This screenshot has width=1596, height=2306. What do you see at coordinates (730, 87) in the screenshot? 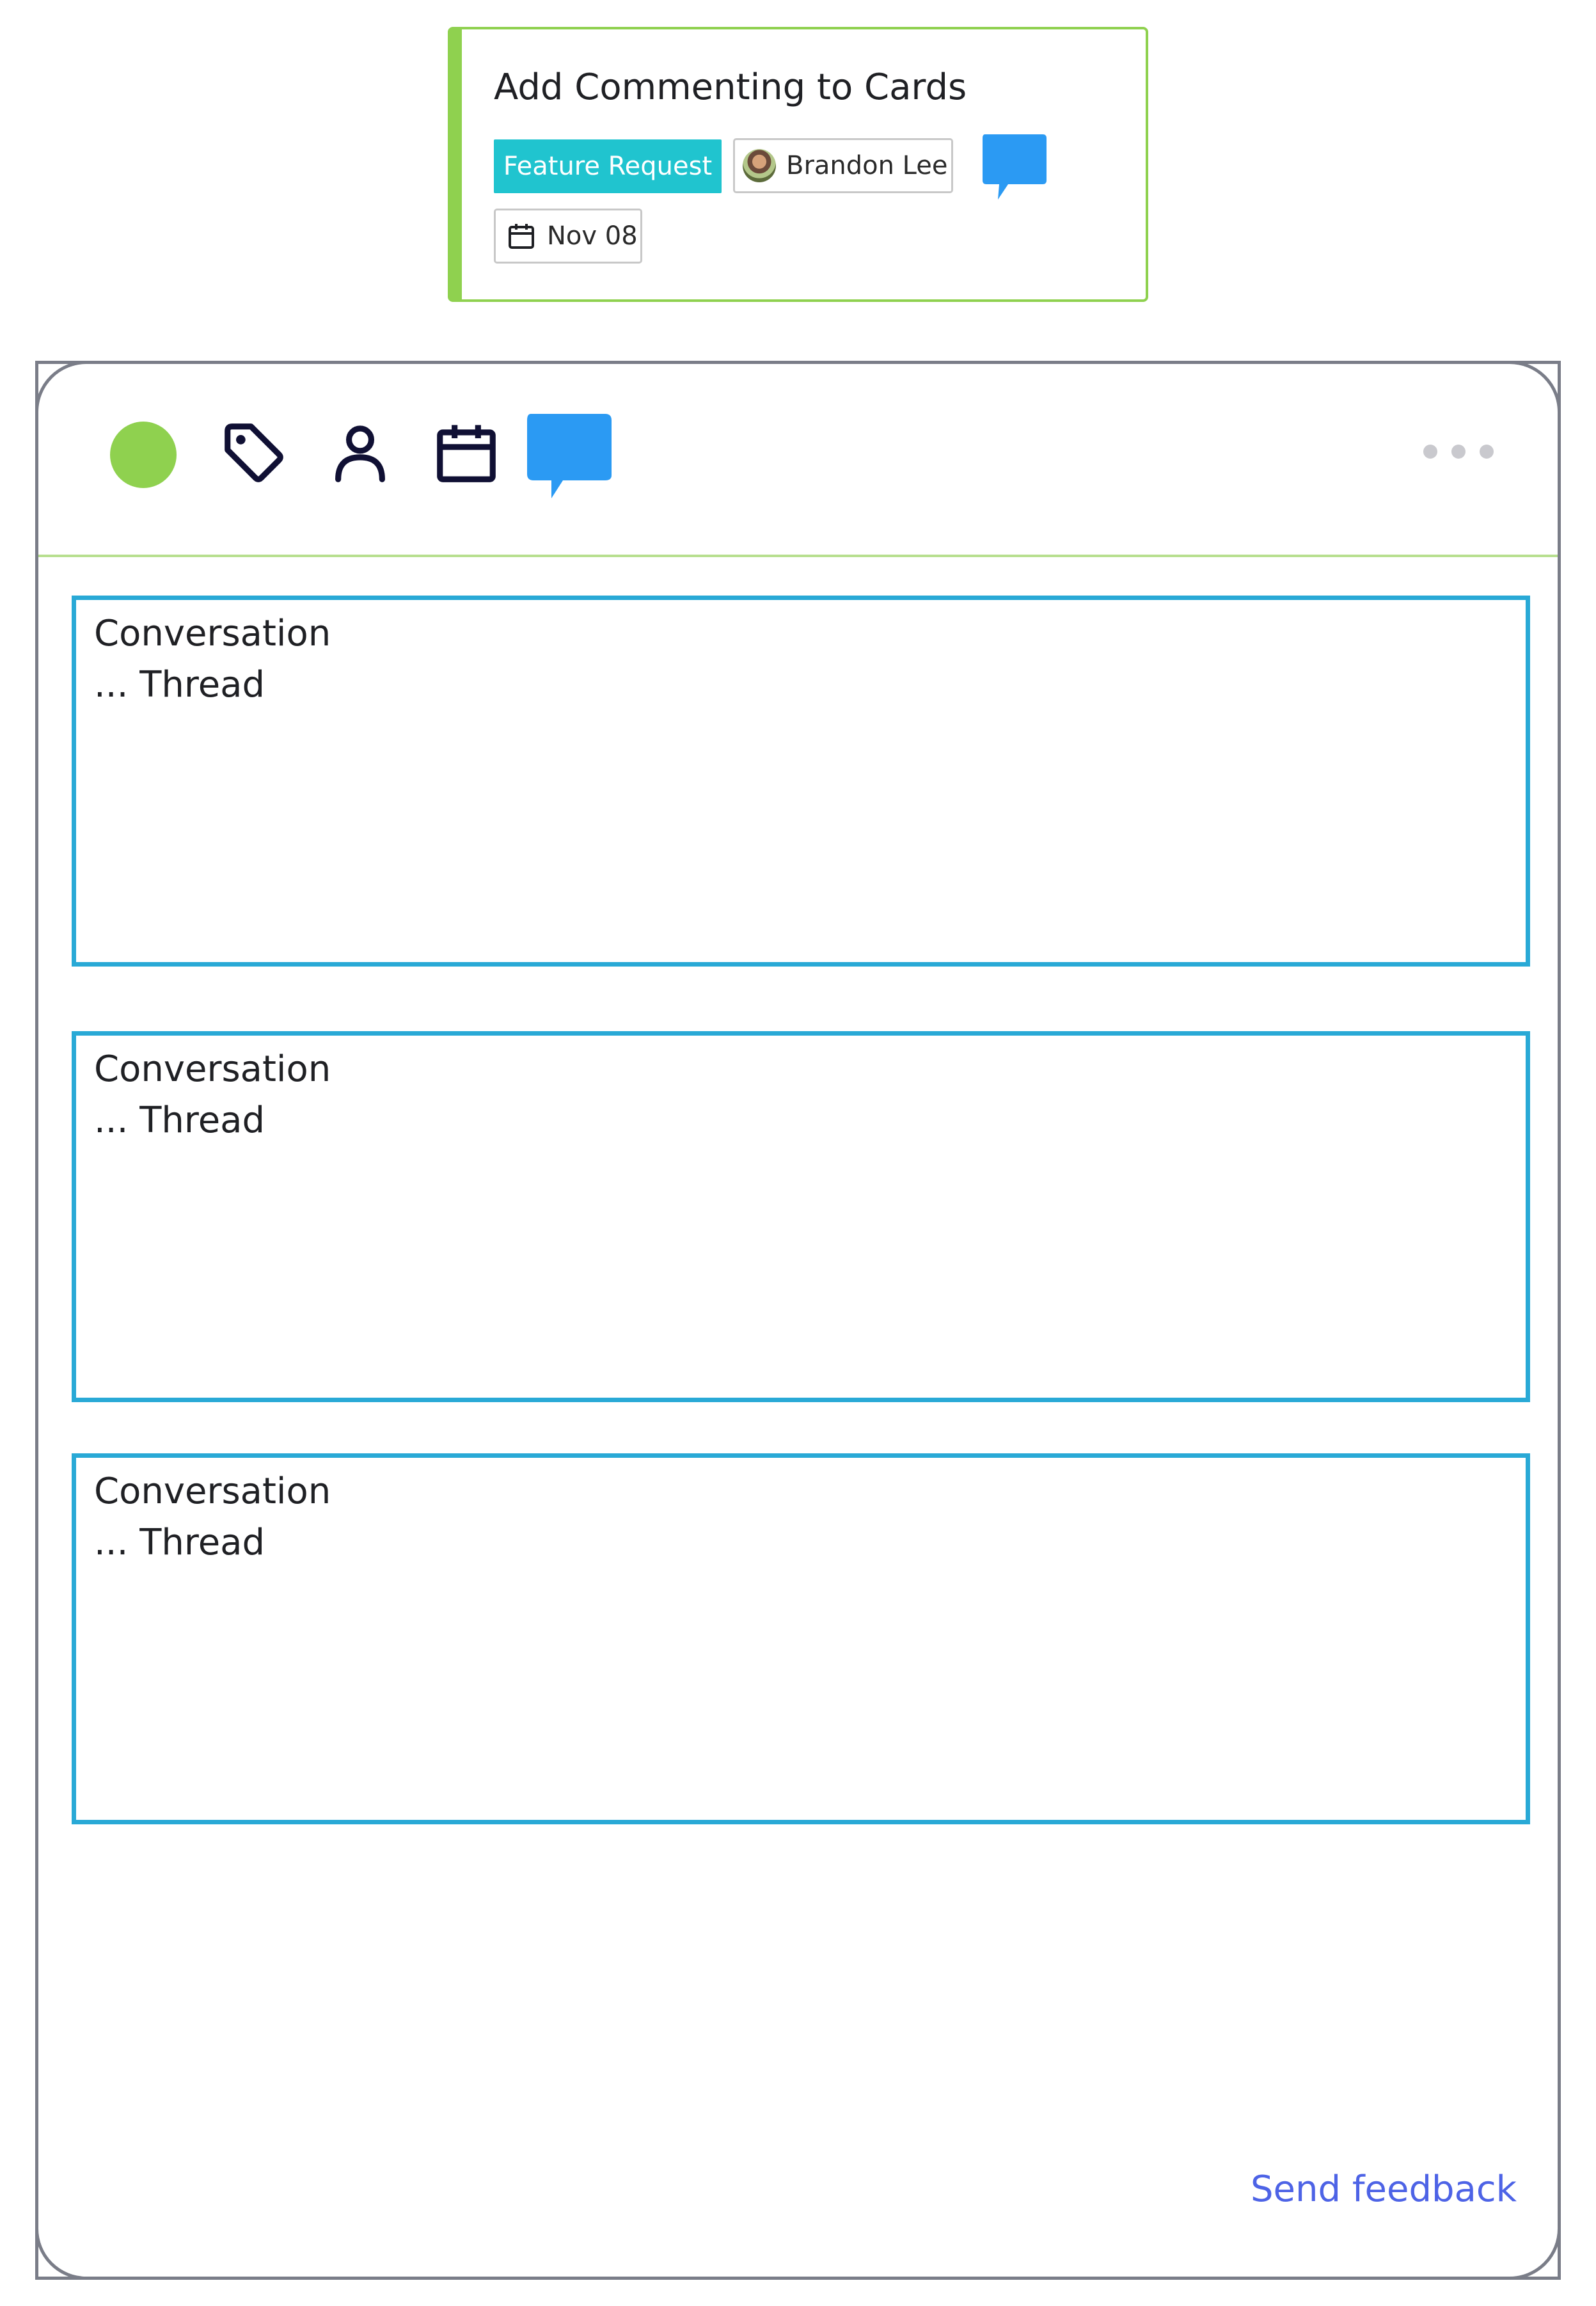
I see `card-title: Add Commenting to Cards` at bounding box center [730, 87].